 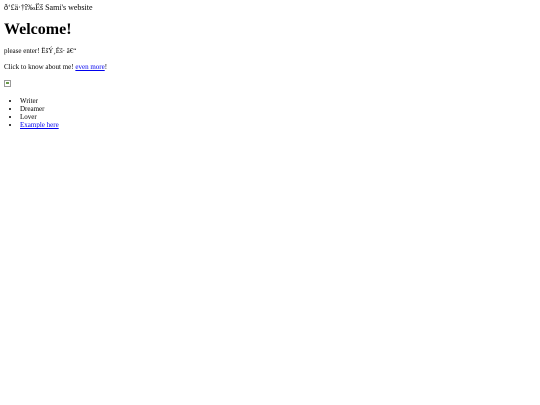 I want to click on list-item-dreamer: Dreamer, so click(x=278, y=109).